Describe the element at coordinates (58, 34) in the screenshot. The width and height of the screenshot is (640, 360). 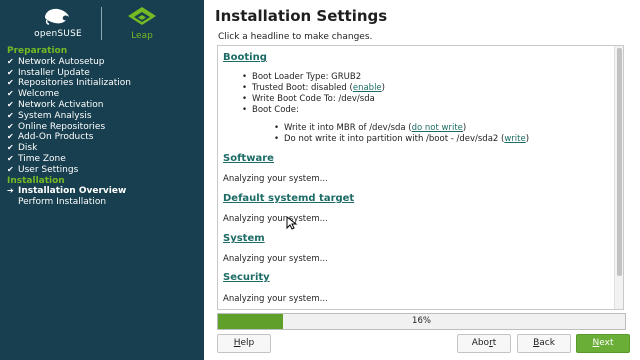
I see `opensuse-wordmark: openSUSE` at that location.